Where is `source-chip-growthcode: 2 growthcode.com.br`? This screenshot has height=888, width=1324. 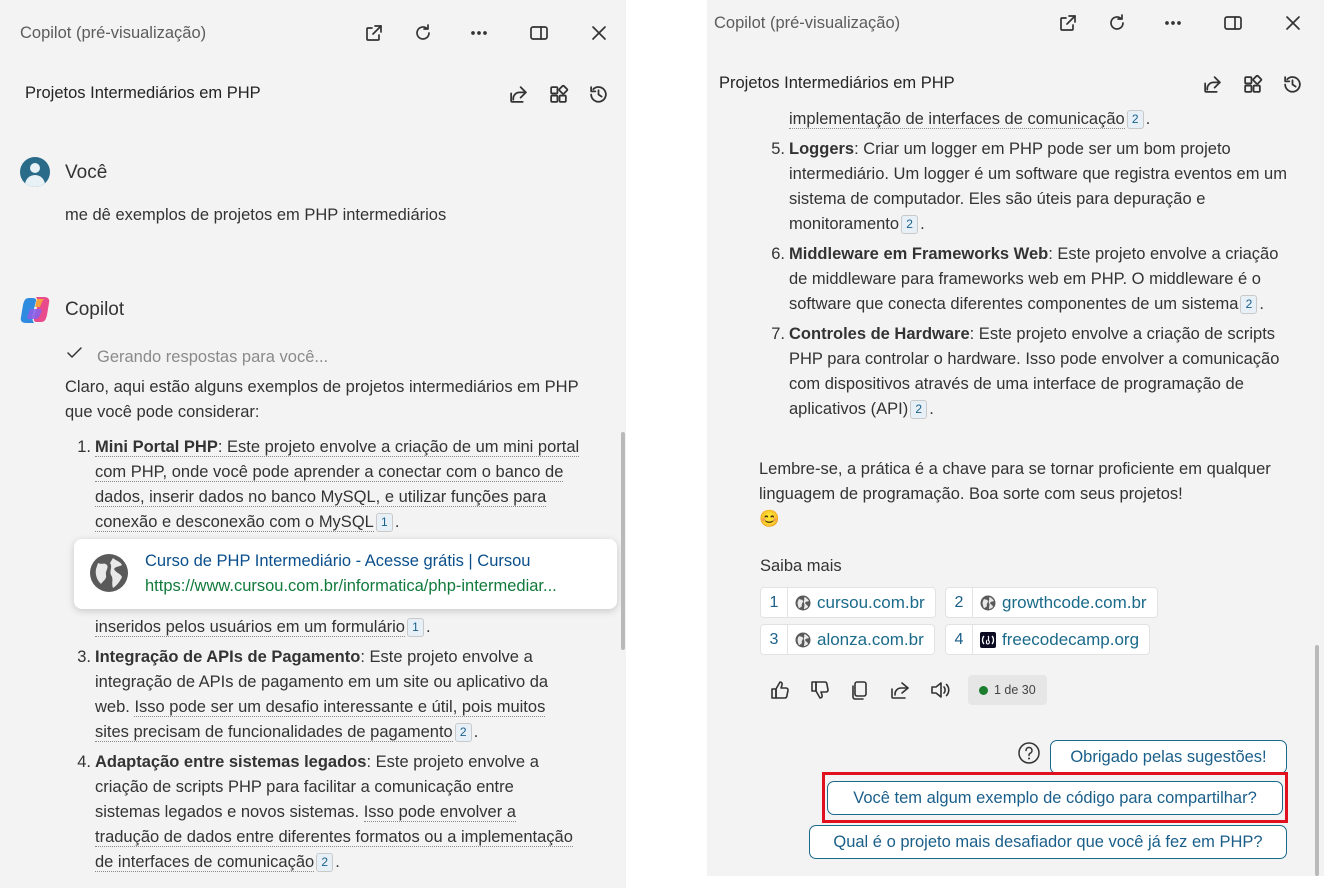 source-chip-growthcode: 2 growthcode.com.br is located at coordinates (1051, 602).